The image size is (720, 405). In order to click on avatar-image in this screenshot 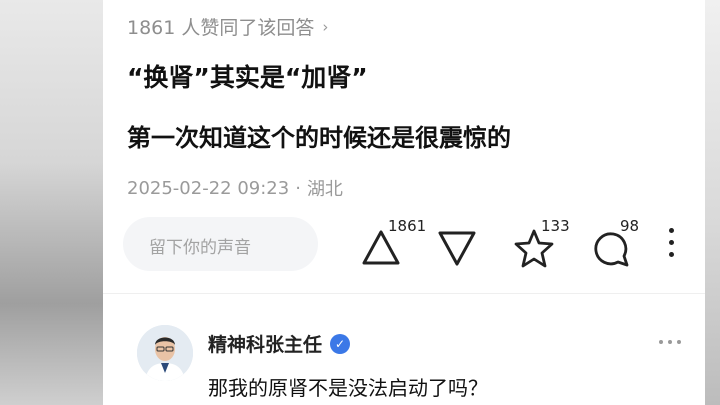, I will do `click(165, 353)`.